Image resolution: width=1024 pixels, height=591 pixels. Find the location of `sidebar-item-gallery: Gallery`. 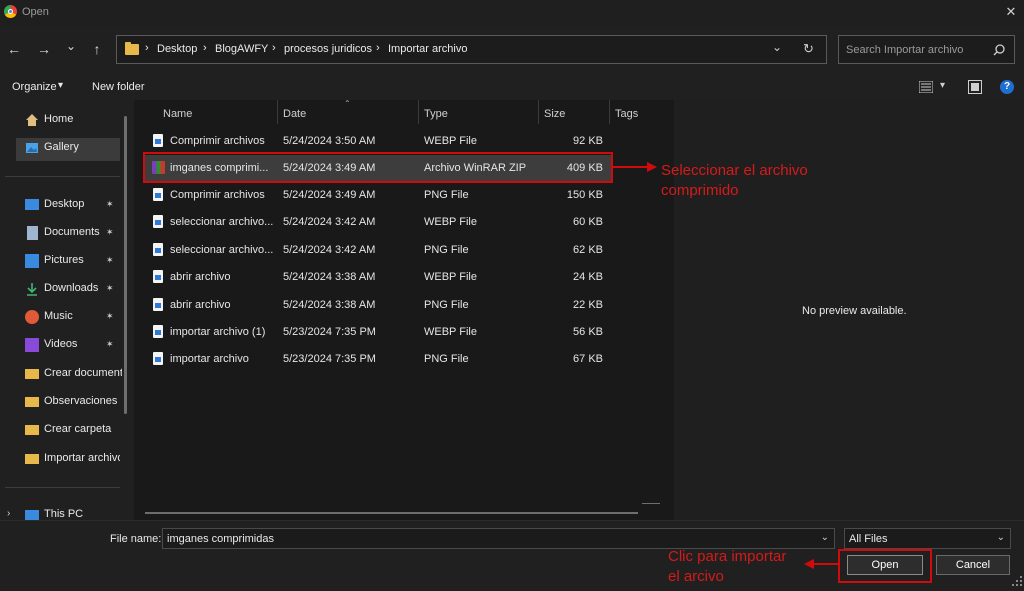

sidebar-item-gallery: Gallery is located at coordinates (72, 148).